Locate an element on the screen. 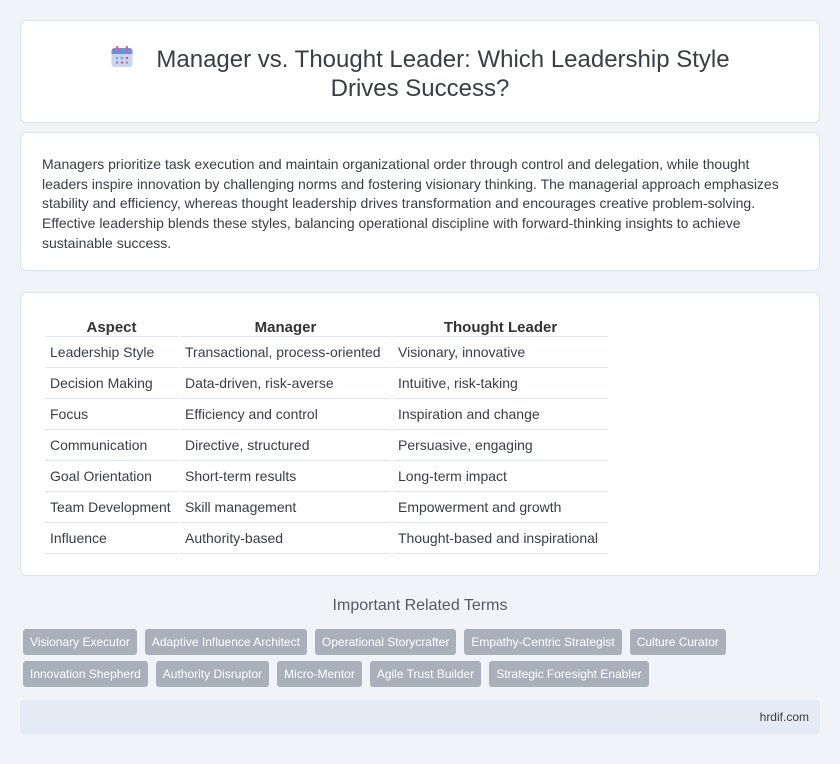  related-term-tag: Culture Curator is located at coordinates (677, 642).